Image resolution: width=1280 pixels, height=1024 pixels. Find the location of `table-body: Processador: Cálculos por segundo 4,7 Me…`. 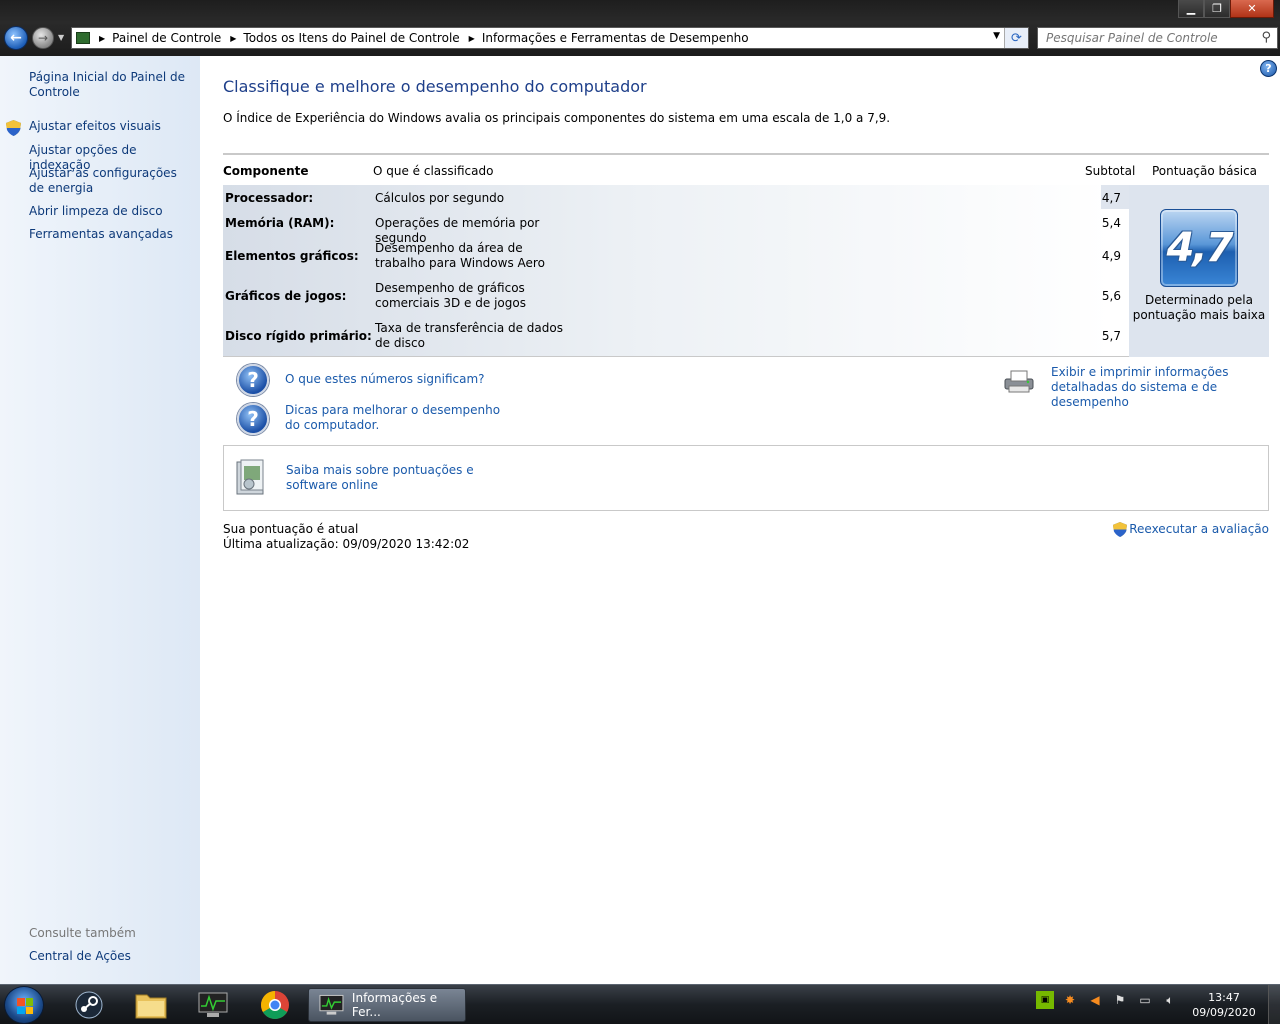

table-body: Processador: Cálculos por segundo 4,7 Me… is located at coordinates (746, 271).